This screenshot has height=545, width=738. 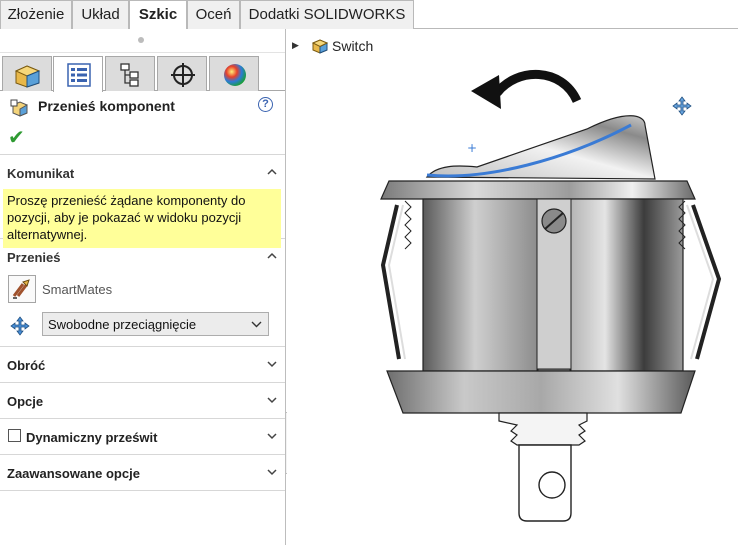 I want to click on rotate-header-label: Obróć, so click(x=26, y=365).